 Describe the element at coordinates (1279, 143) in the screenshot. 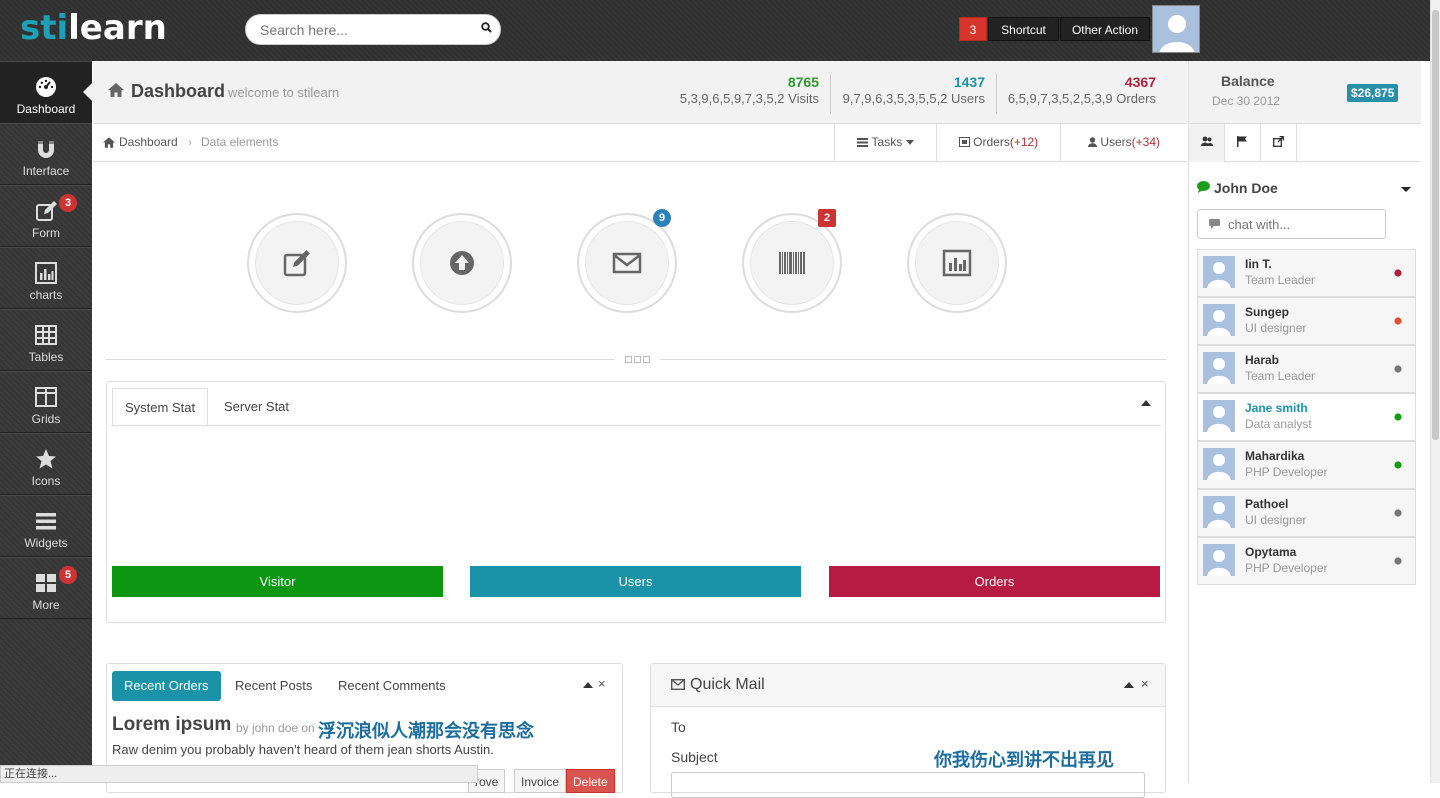

I see `tab-external` at that location.